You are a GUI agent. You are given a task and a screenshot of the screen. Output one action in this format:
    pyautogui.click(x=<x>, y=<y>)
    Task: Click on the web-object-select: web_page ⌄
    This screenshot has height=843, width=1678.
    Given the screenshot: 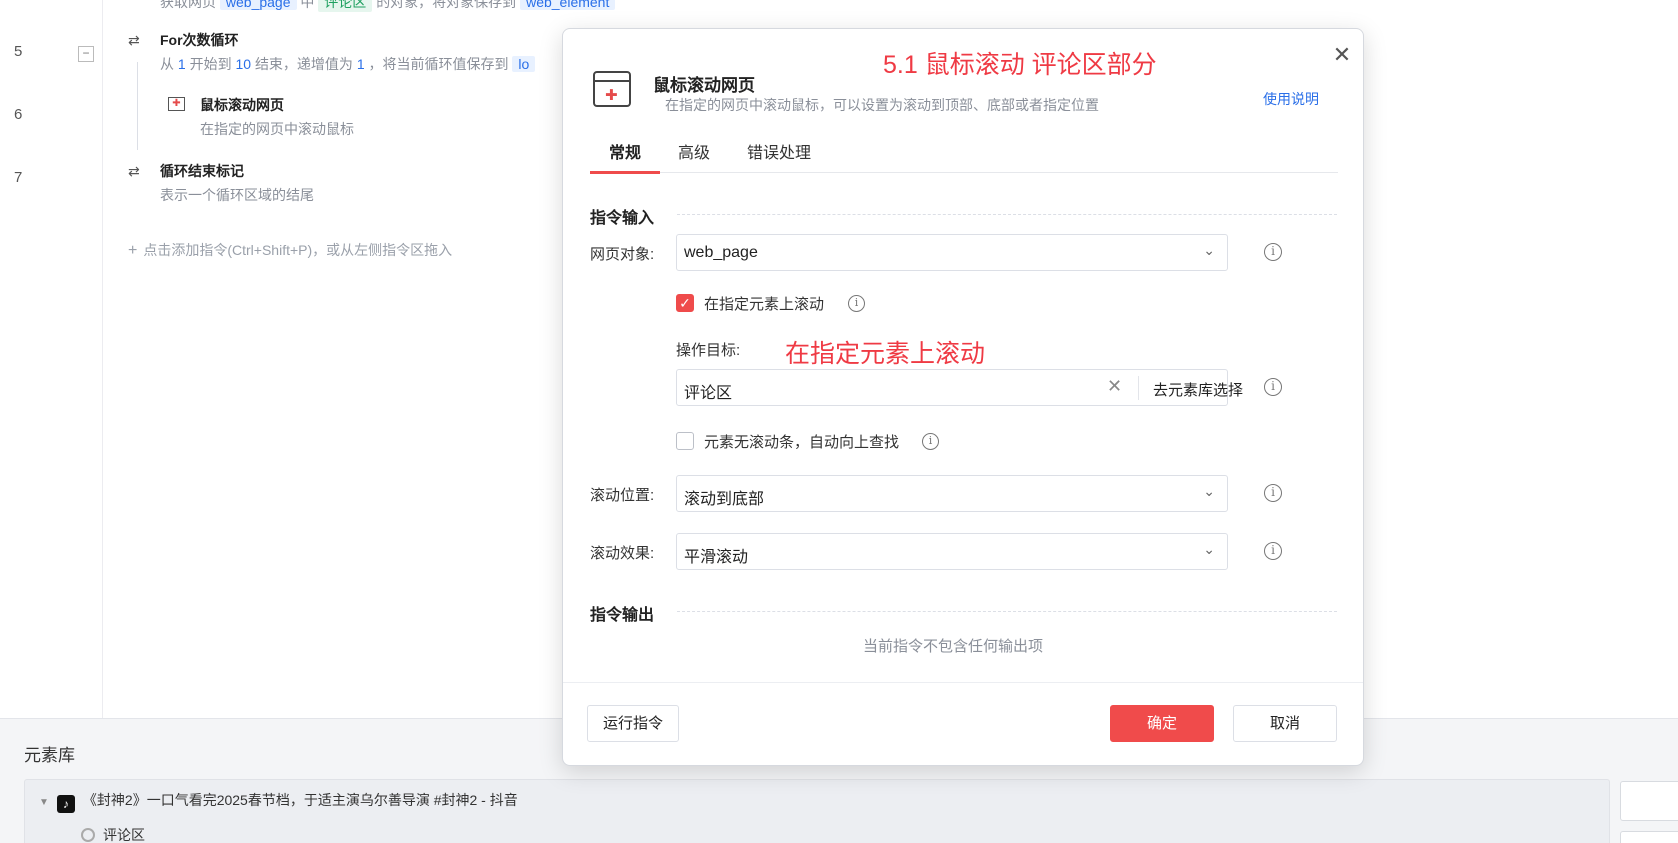 What is the action you would take?
    pyautogui.click(x=952, y=252)
    